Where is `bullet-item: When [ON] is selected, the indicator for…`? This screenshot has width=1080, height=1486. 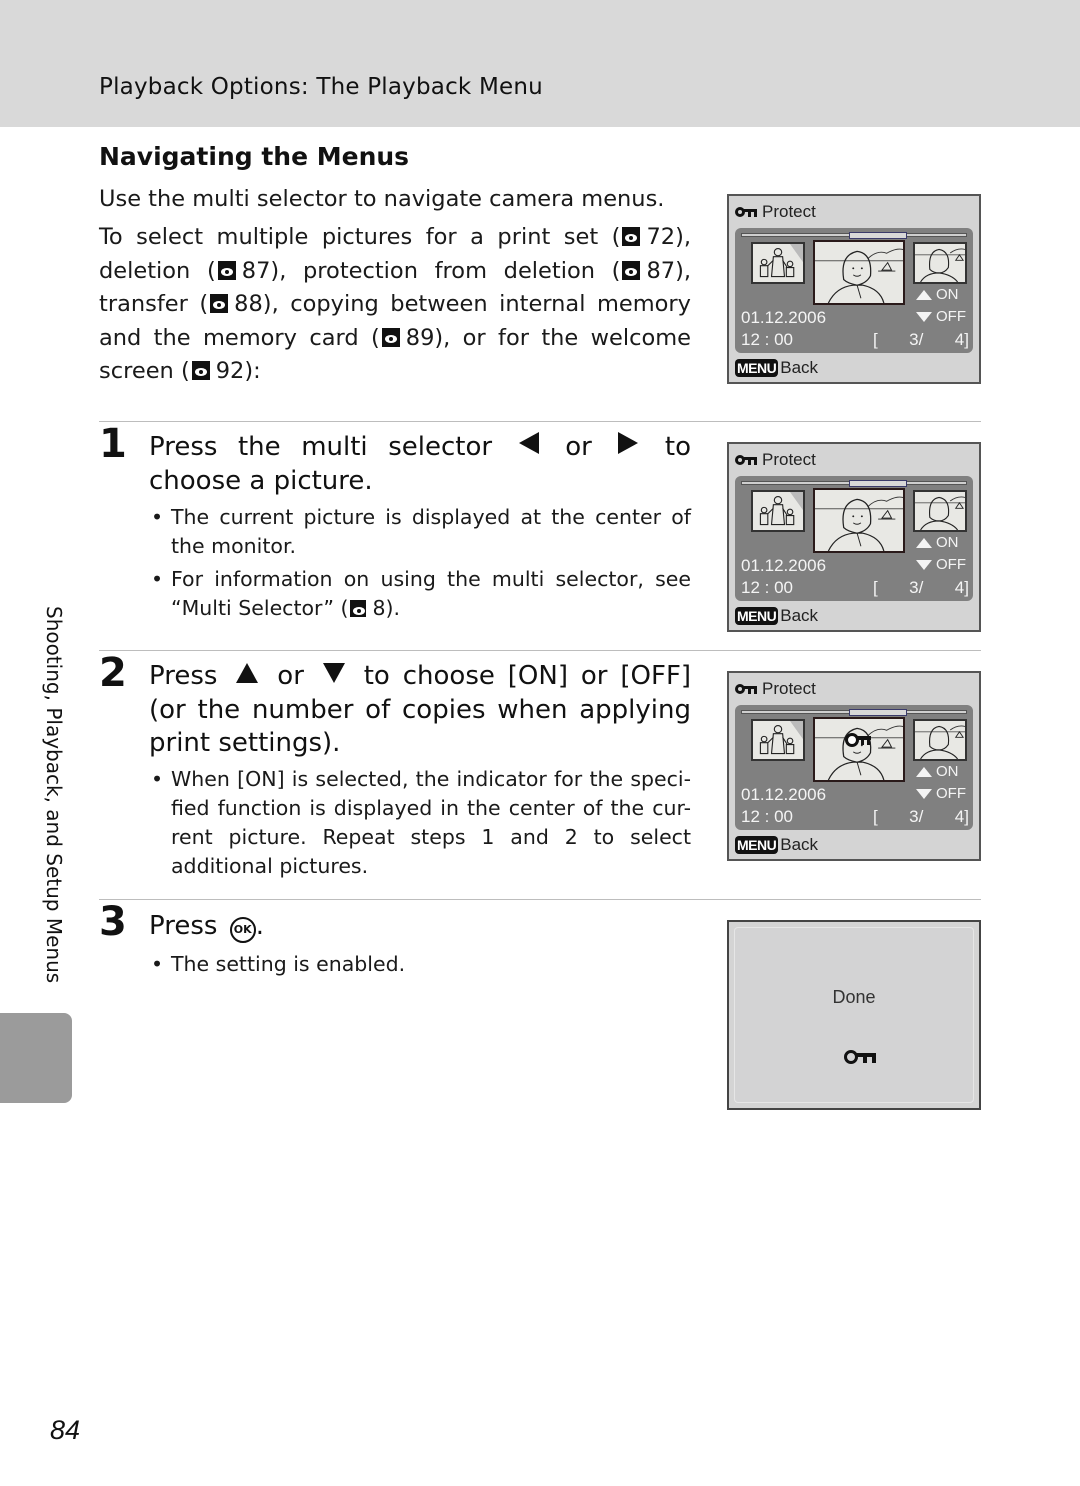 bullet-item: When [ON] is selected, the indicator for… is located at coordinates (420, 823).